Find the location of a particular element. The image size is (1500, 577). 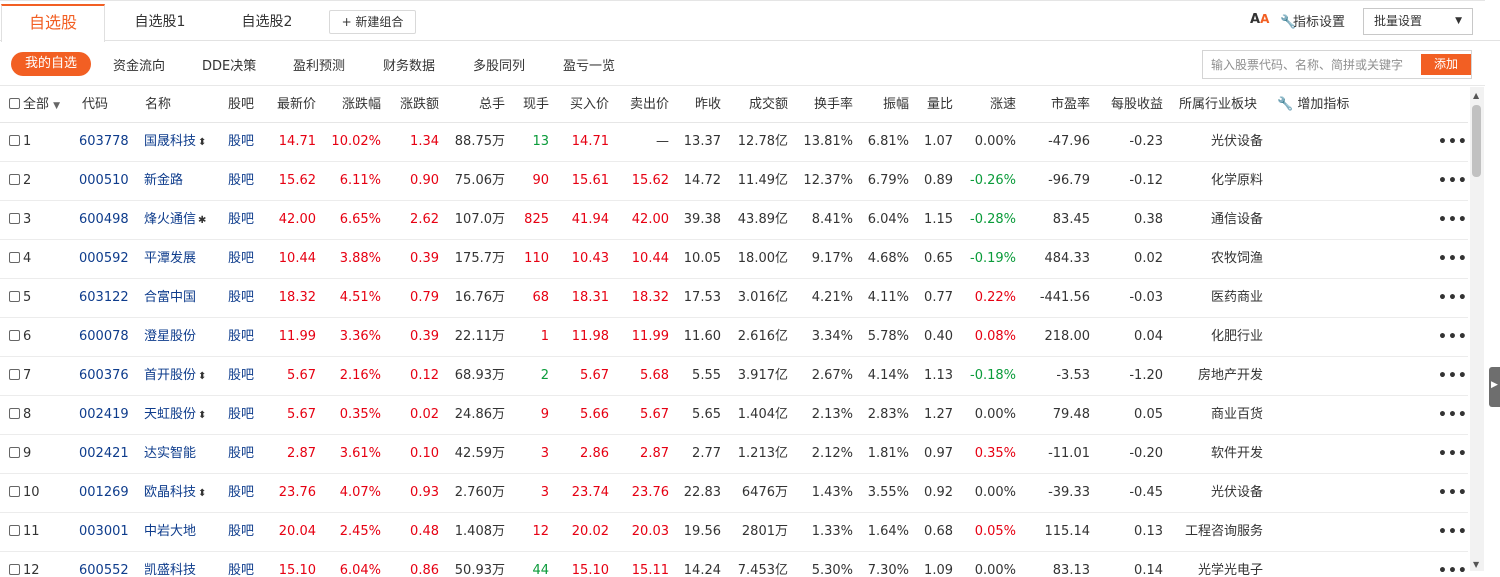

add-indicator-button: 🔧 增加指标 is located at coordinates (1317, 104).